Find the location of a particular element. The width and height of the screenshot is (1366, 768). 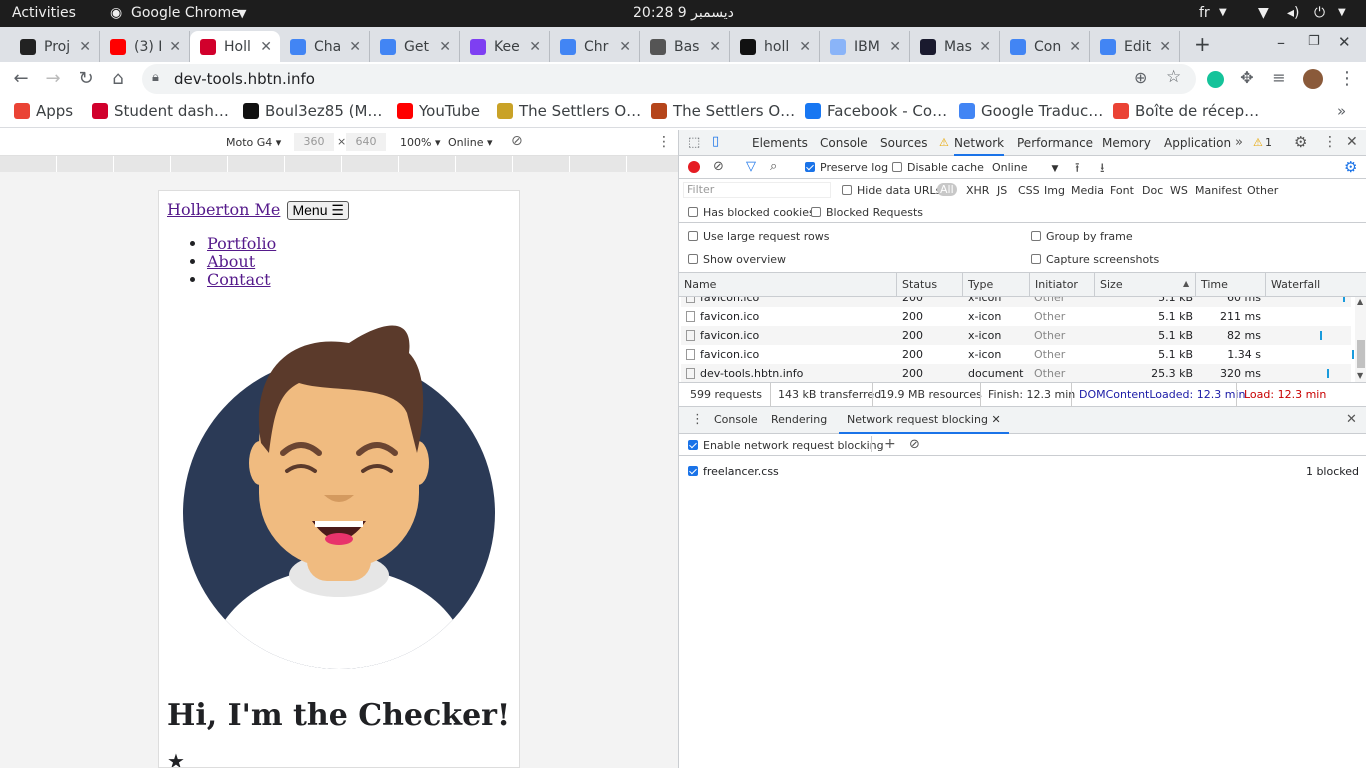

browser-tab: IBM ✕ is located at coordinates (865, 46).